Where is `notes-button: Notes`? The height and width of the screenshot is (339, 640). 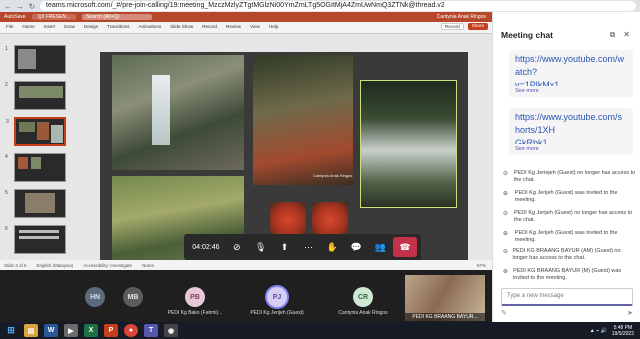 notes-button: Notes is located at coordinates (148, 265).